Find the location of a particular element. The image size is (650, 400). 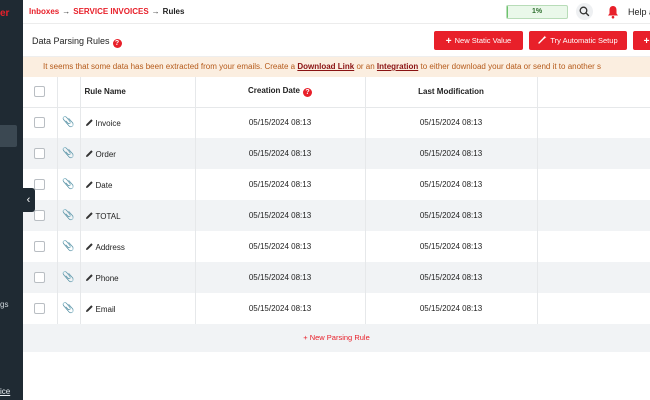

rule-name-cell: TOTAL is located at coordinates (138, 215).